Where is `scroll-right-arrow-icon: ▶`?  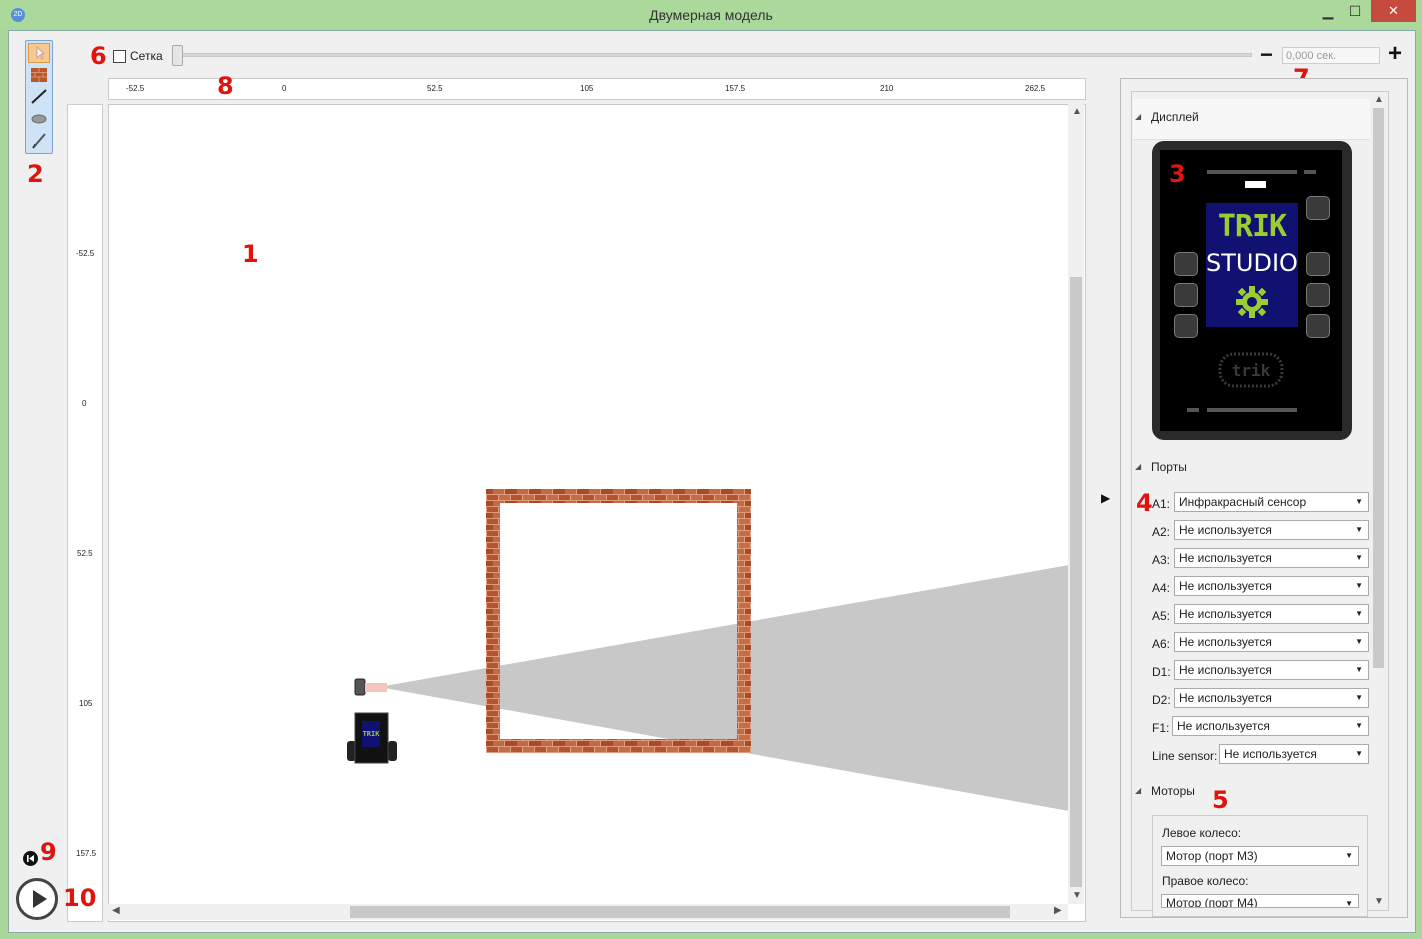
scroll-right-arrow-icon: ▶ is located at coordinates (1058, 910).